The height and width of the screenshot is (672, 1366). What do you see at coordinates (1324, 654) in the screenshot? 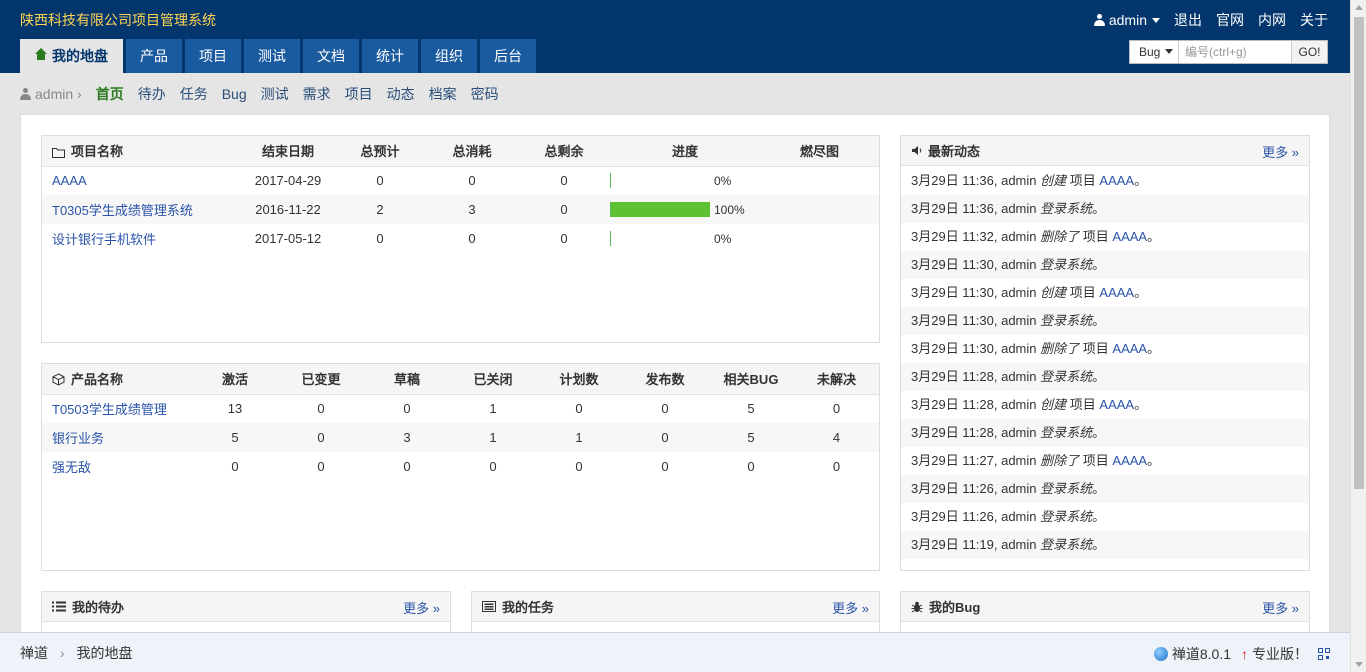
I see `qrcode-icon` at bounding box center [1324, 654].